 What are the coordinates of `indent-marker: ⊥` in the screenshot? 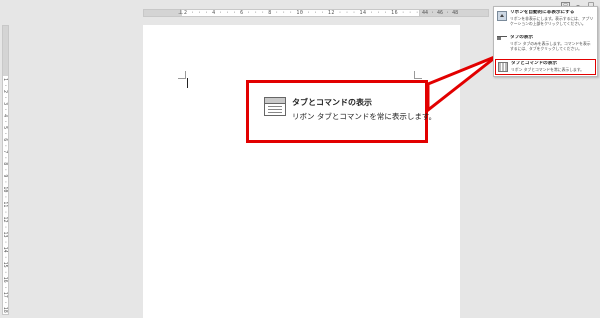 It's located at (181, 13).